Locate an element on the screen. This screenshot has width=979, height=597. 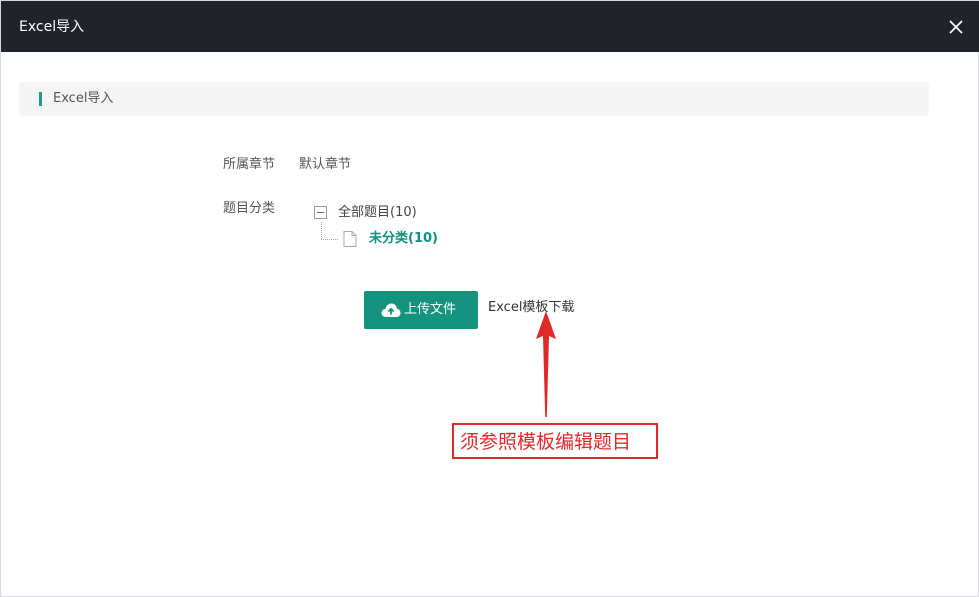
dialog-title: Excel导入 is located at coordinates (52, 27).